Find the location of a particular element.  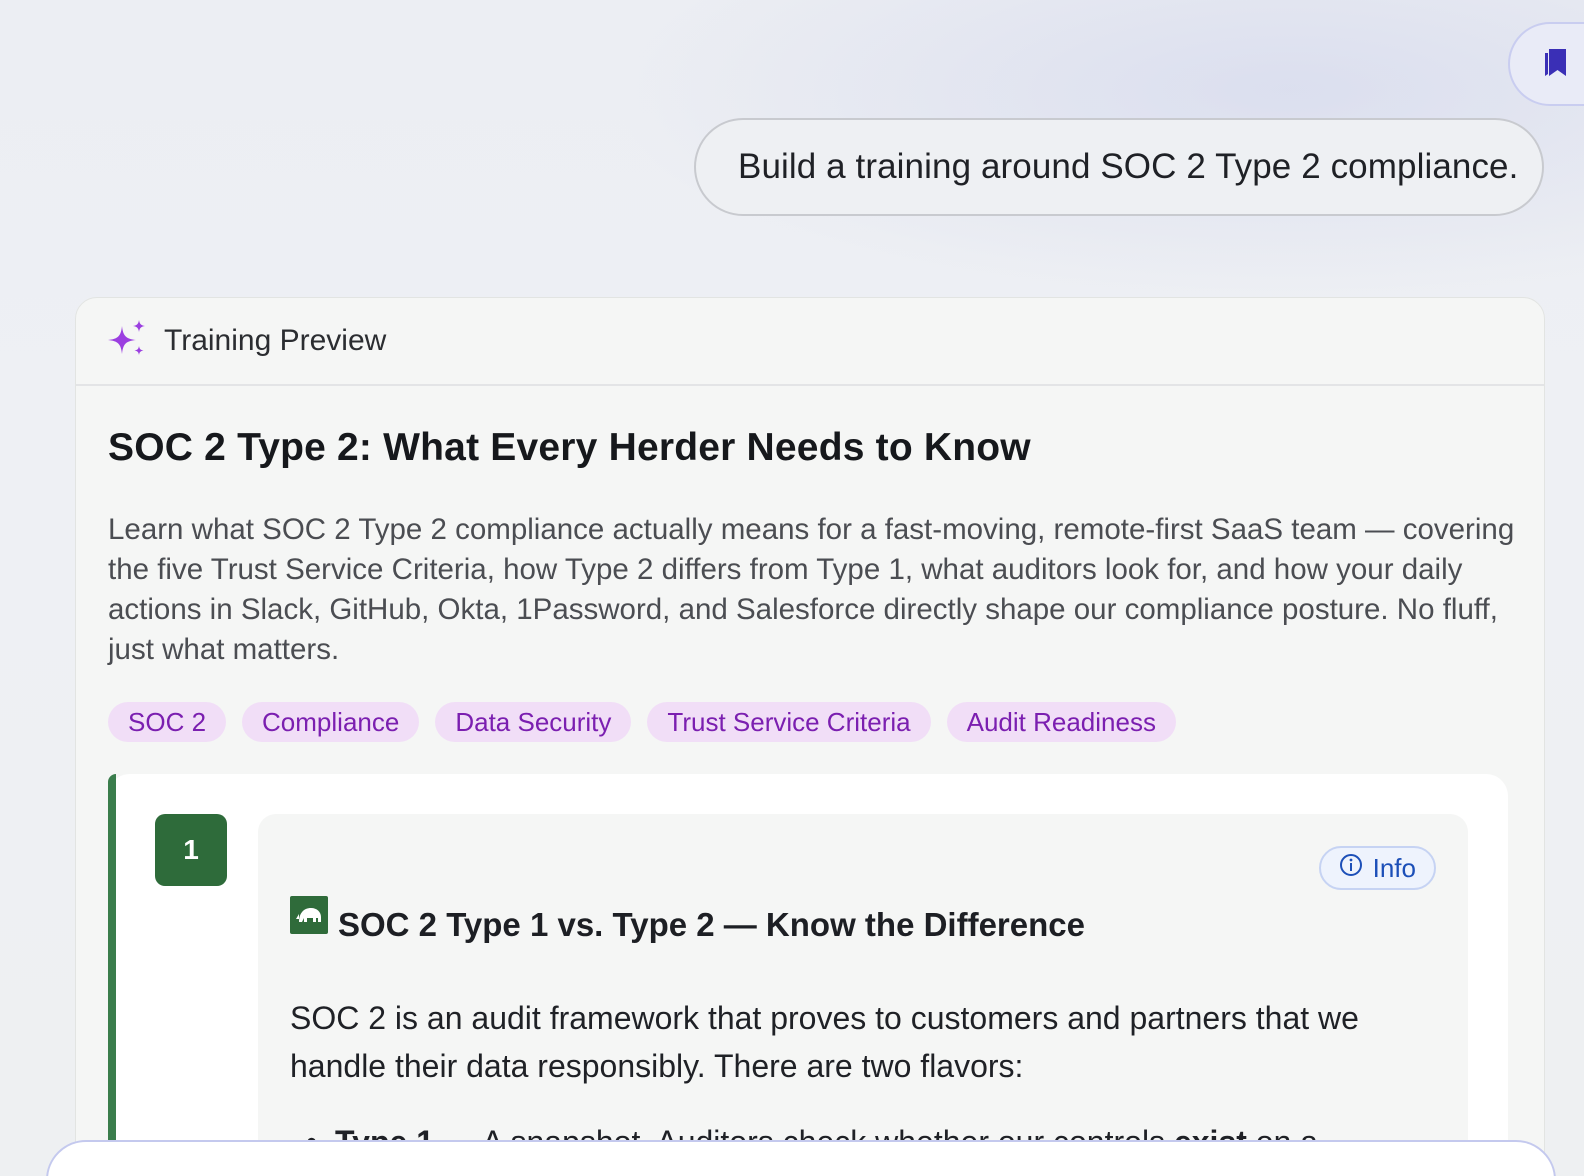

step-number-badge: 1 is located at coordinates (191, 850).